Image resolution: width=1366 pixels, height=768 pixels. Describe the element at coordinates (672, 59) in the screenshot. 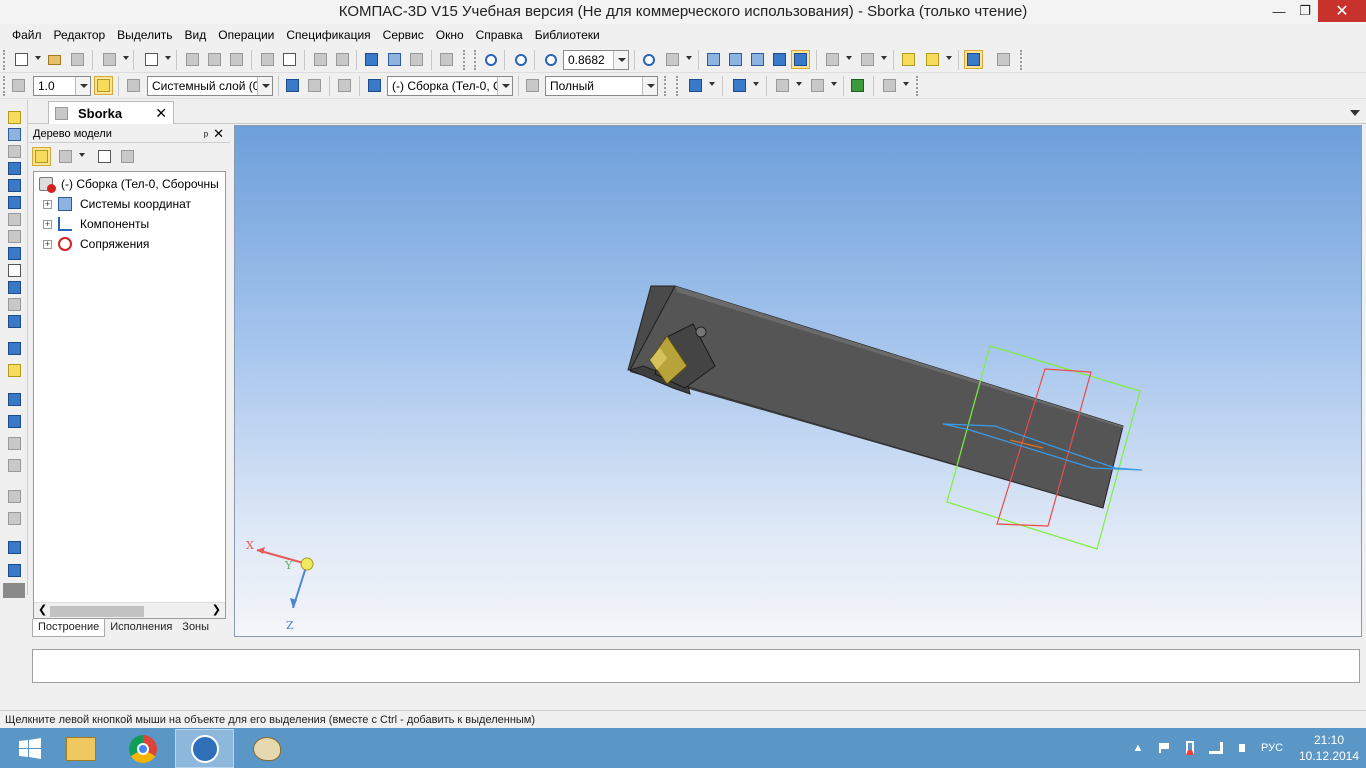

I see `orientation-button` at that location.